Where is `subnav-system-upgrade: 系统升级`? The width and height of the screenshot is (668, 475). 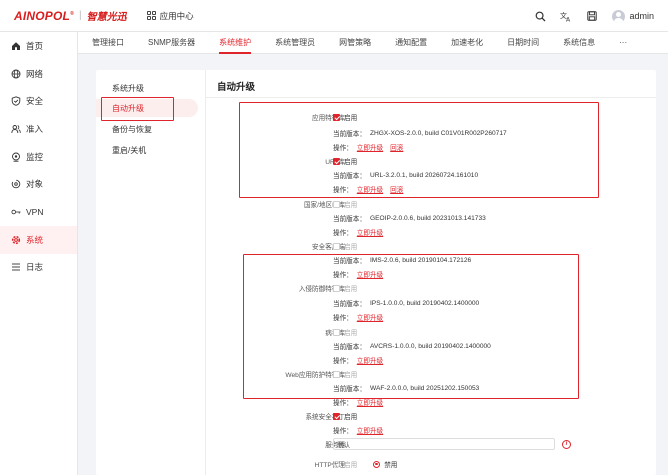 subnav-system-upgrade: 系统升级 is located at coordinates (147, 88).